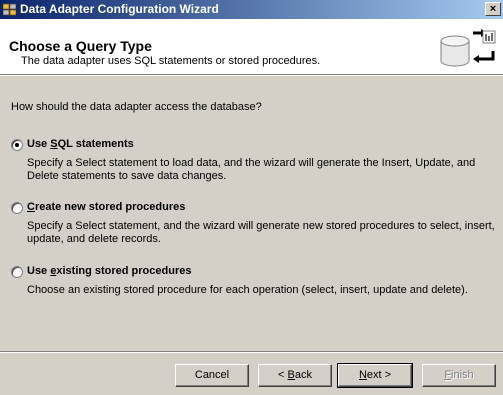 This screenshot has width=503, height=395. What do you see at coordinates (375, 375) in the screenshot?
I see `next-button: Next >` at bounding box center [375, 375].